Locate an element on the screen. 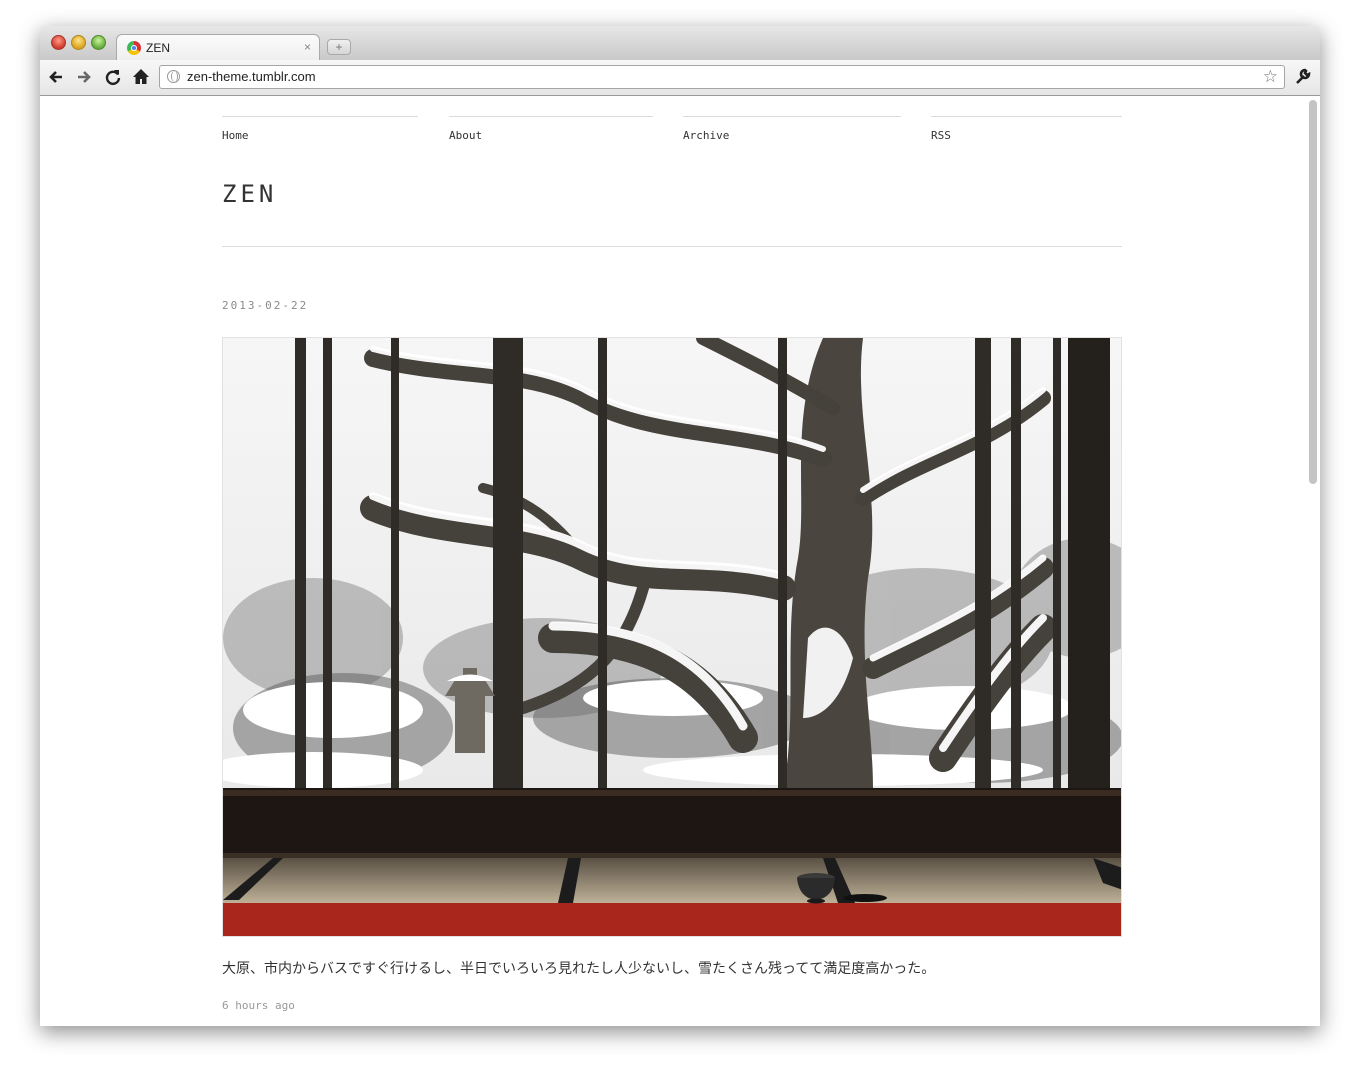 The height and width of the screenshot is (1071, 1360). vertical-scrollbar is located at coordinates (1313, 561).